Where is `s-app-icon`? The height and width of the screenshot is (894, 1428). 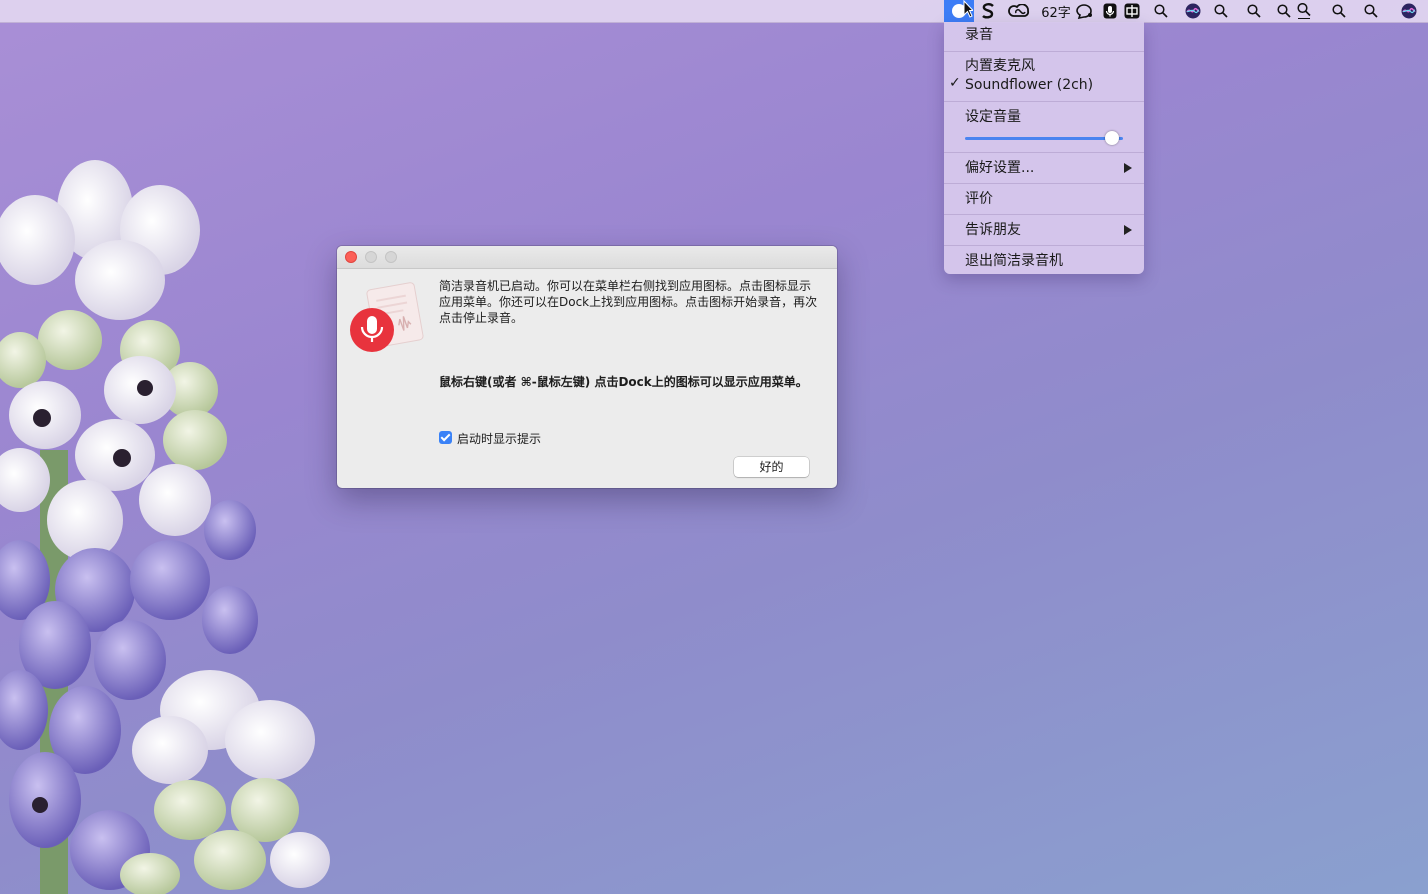
s-app-icon is located at coordinates (988, 11).